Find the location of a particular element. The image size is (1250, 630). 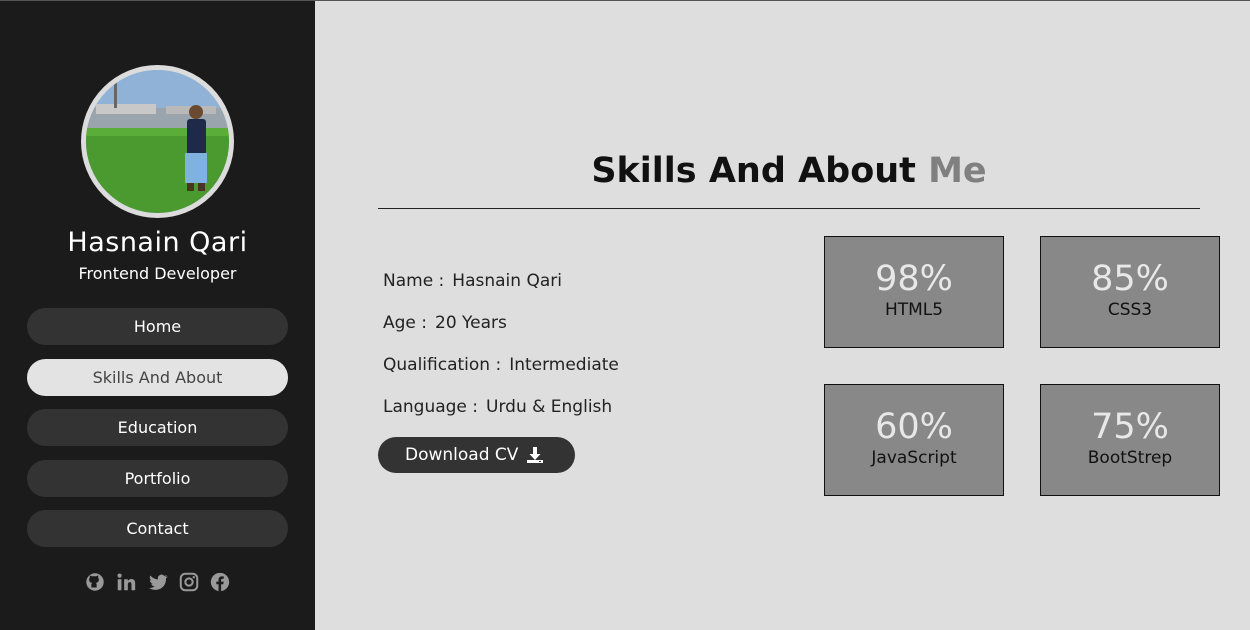

linkedin-icon is located at coordinates (126, 582).